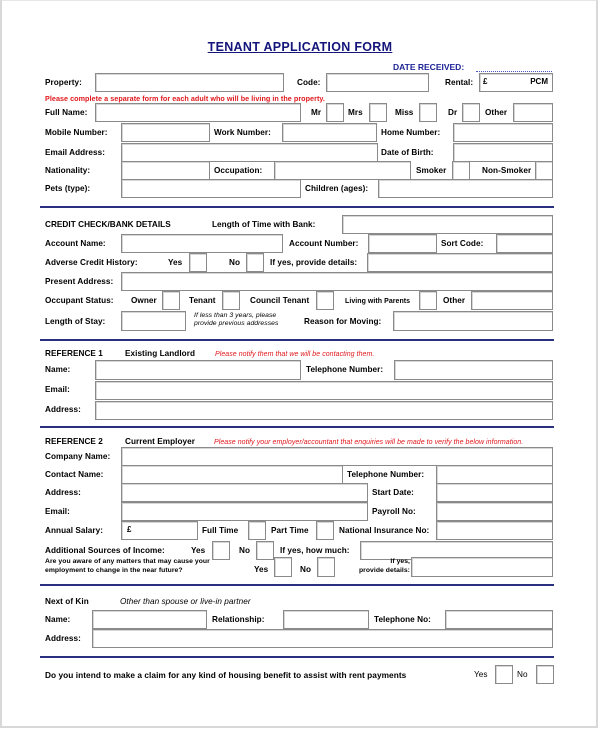  I want to click on status-other-label: Other, so click(454, 300).